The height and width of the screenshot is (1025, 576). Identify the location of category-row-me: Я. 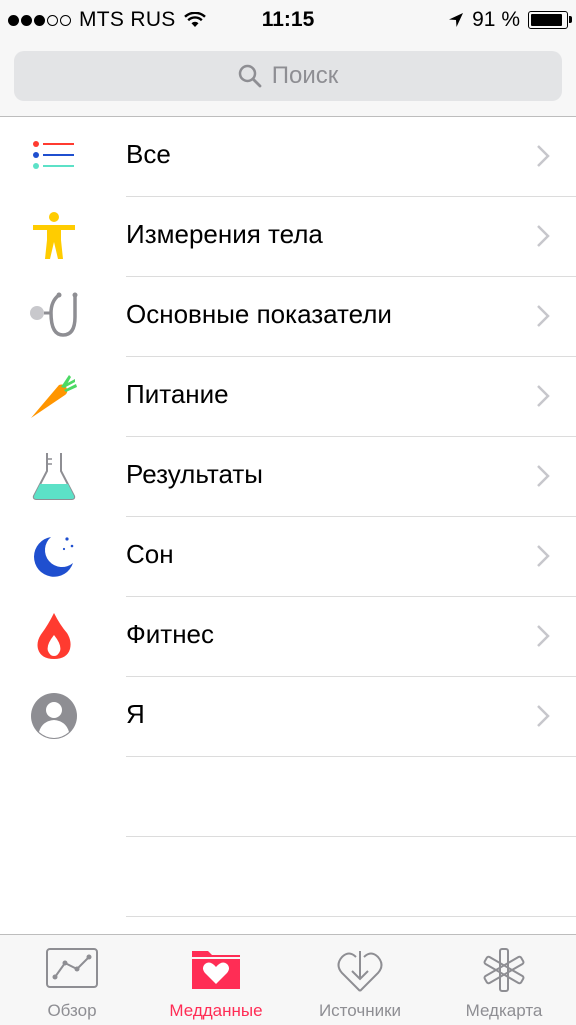
(303, 717).